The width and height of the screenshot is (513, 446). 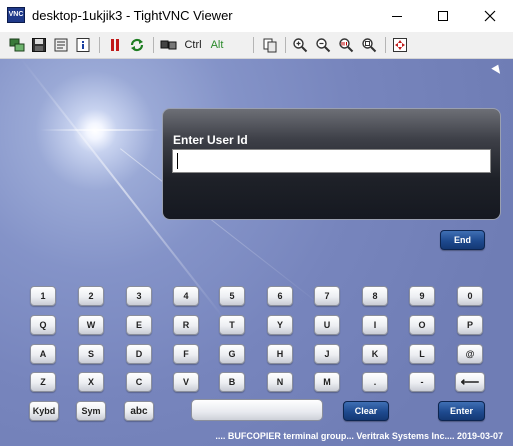 I want to click on key-9: 9, so click(x=422, y=296).